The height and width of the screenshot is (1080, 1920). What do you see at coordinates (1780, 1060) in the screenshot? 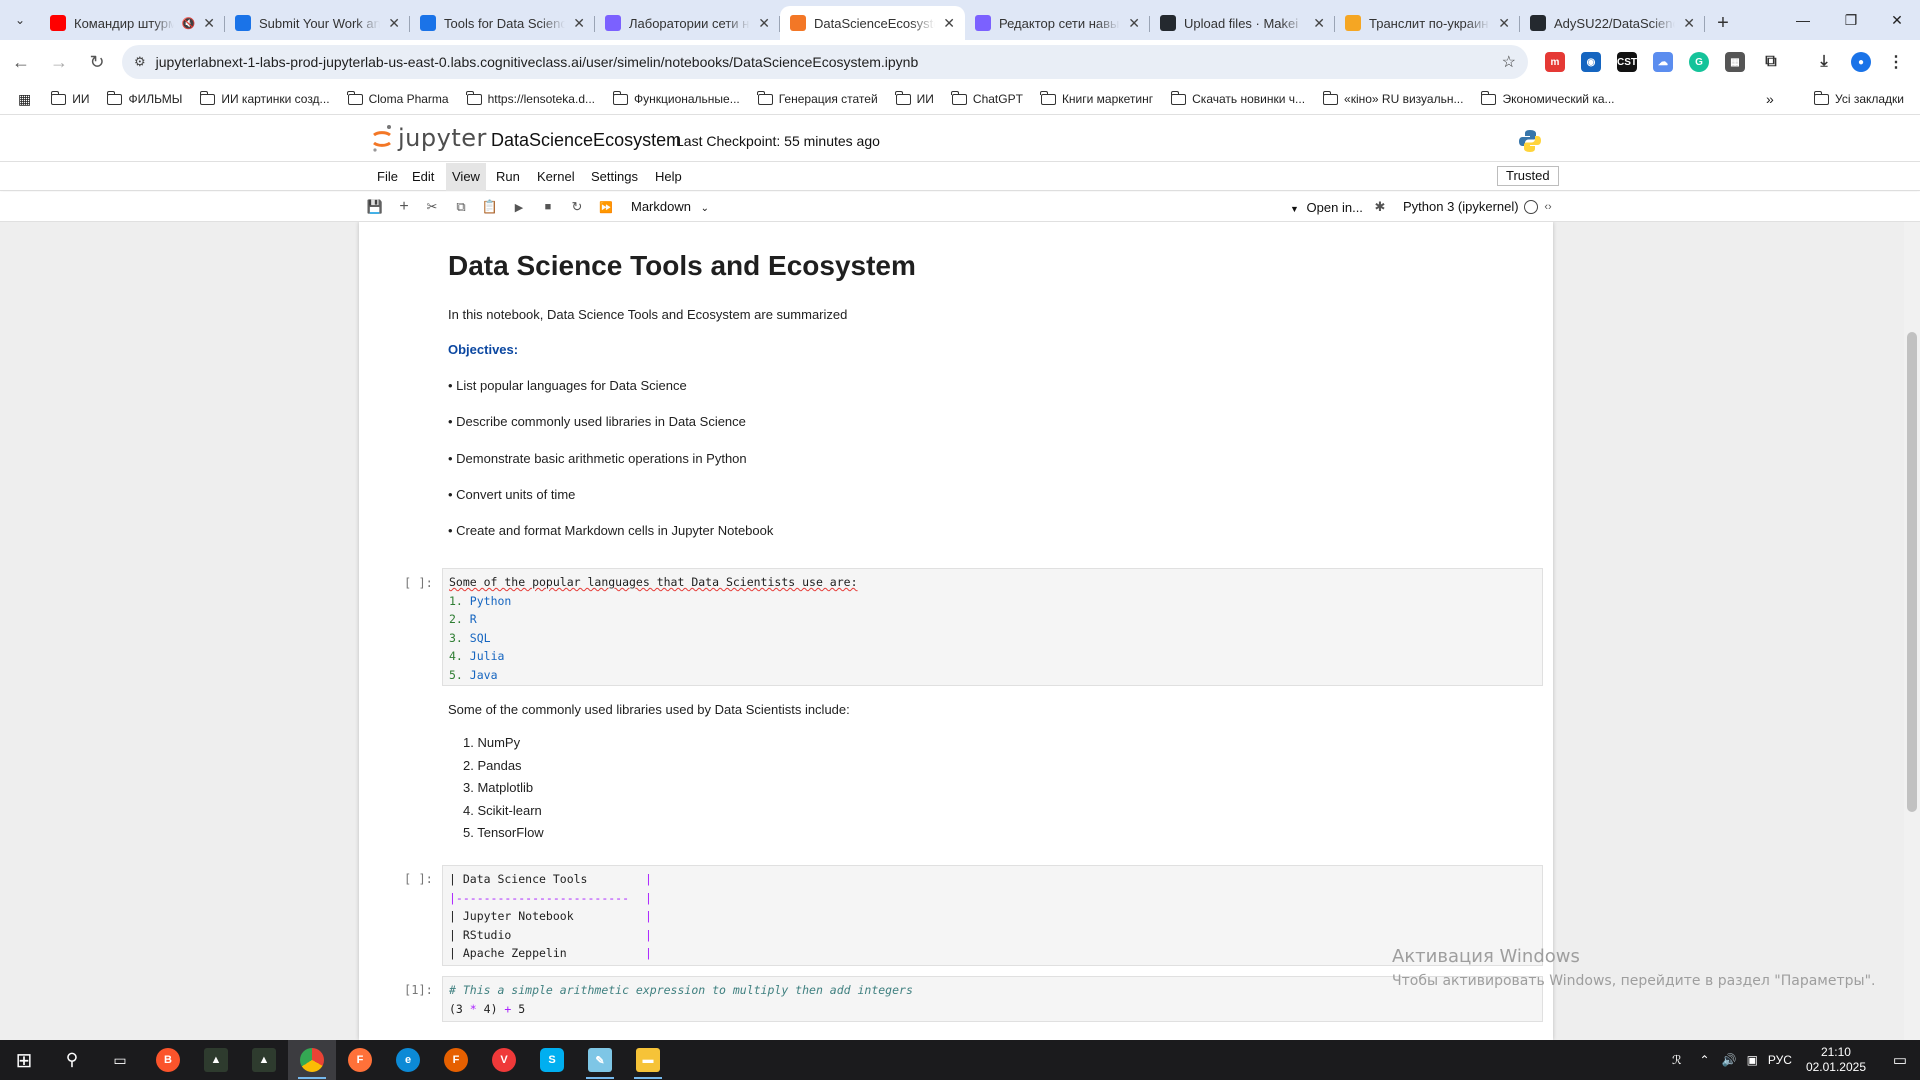
I see `language-indicator: РУС` at bounding box center [1780, 1060].